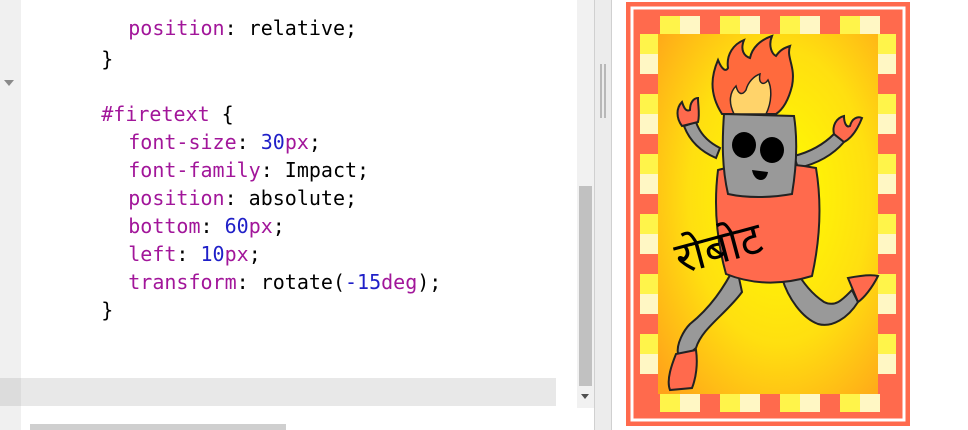 The image size is (968, 430). What do you see at coordinates (243, 28) in the screenshot?
I see `code-line: position: relative;` at bounding box center [243, 28].